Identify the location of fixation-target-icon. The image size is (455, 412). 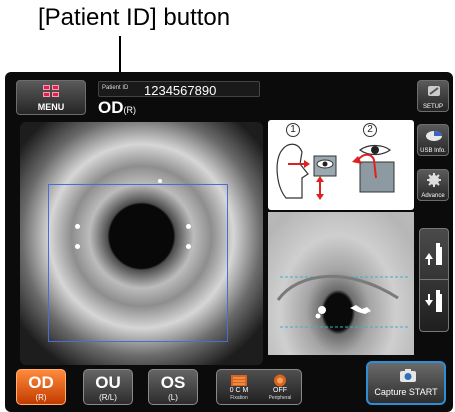
(239, 380).